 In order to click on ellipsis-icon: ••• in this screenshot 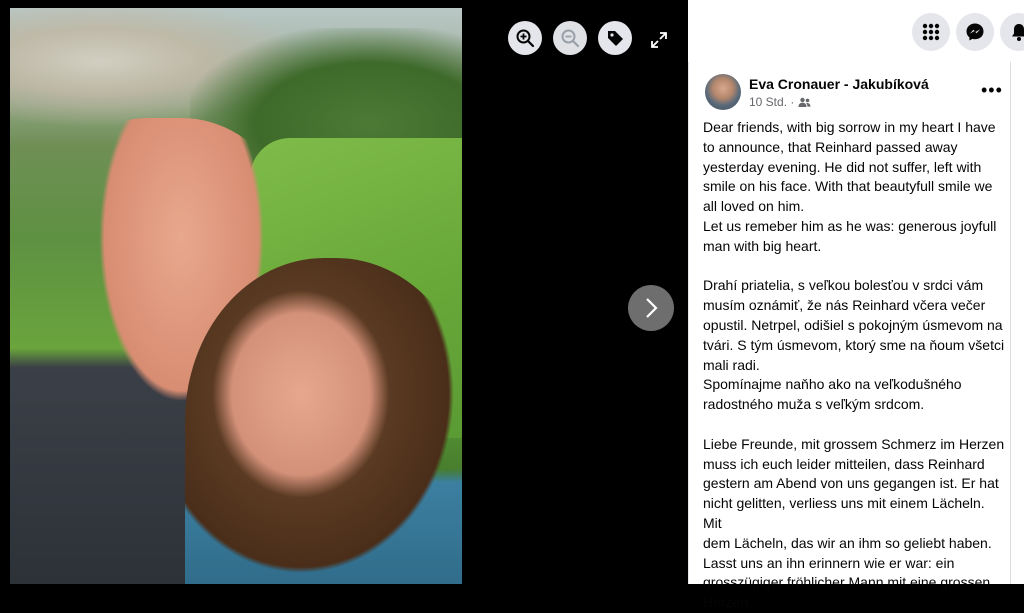, I will do `click(992, 90)`.